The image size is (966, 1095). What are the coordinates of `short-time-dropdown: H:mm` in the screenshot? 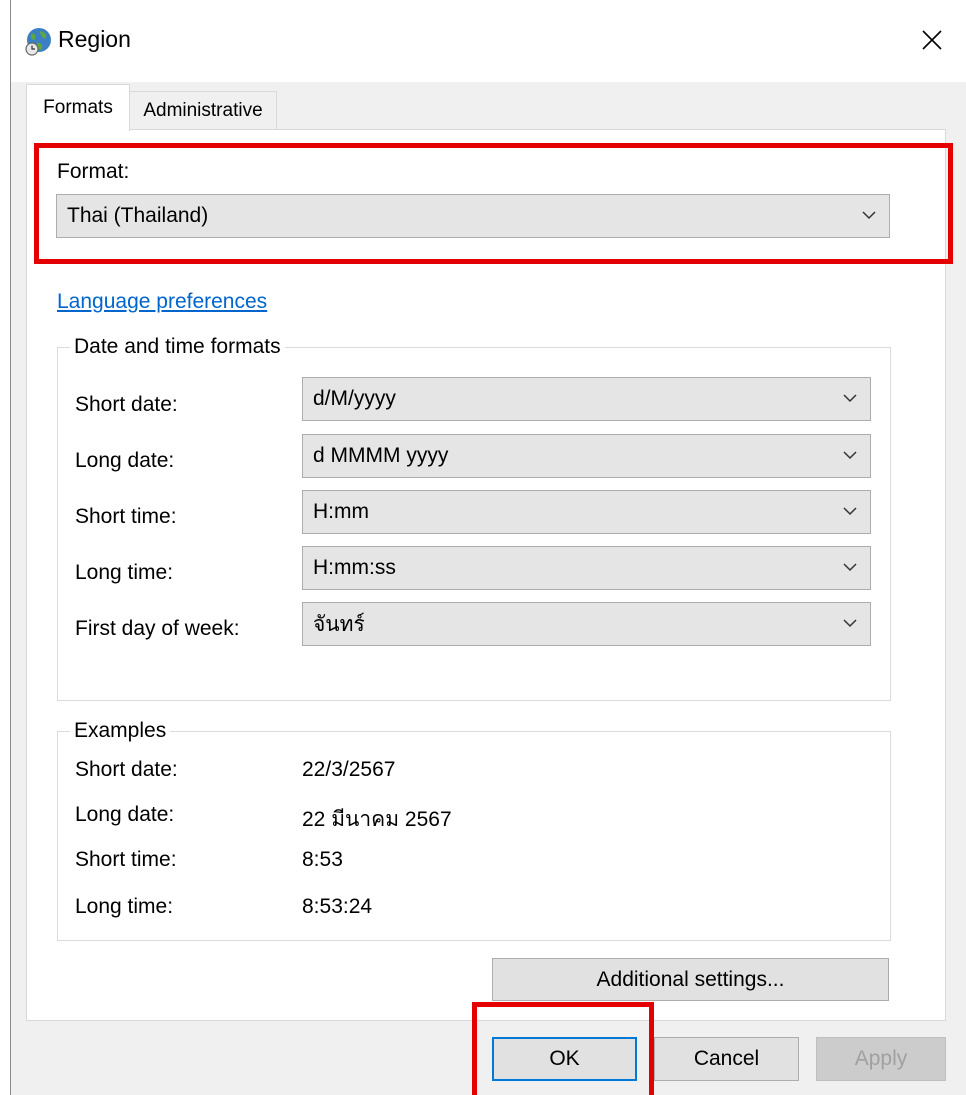 It's located at (586, 512).